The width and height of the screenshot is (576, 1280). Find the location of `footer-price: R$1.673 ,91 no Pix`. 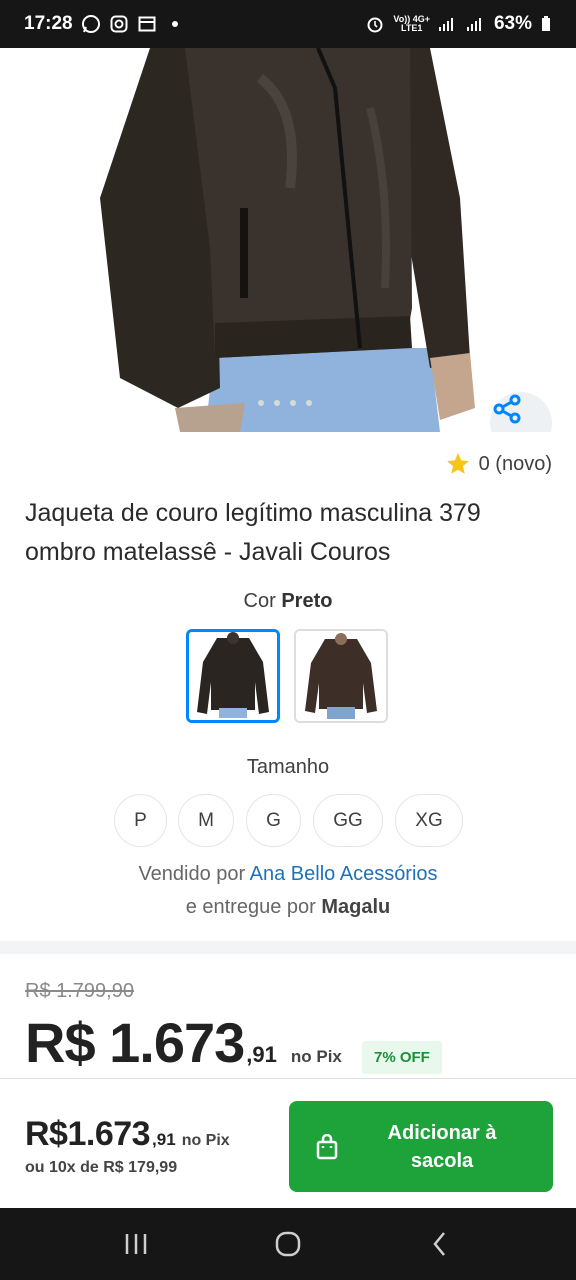

footer-price: R$1.673 ,91 no Pix is located at coordinates (127, 1134).